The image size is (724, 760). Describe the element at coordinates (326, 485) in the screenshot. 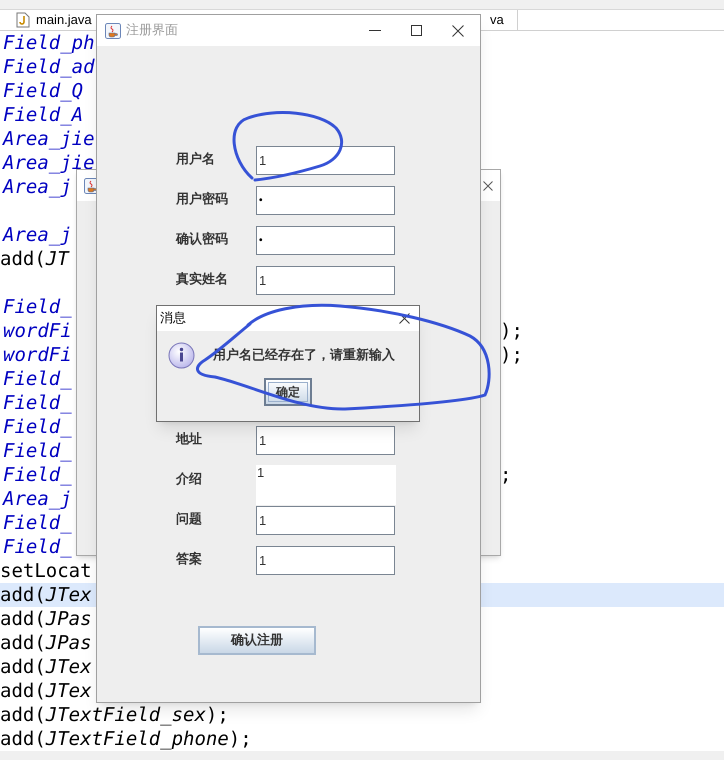

I see `text-area: 1` at that location.